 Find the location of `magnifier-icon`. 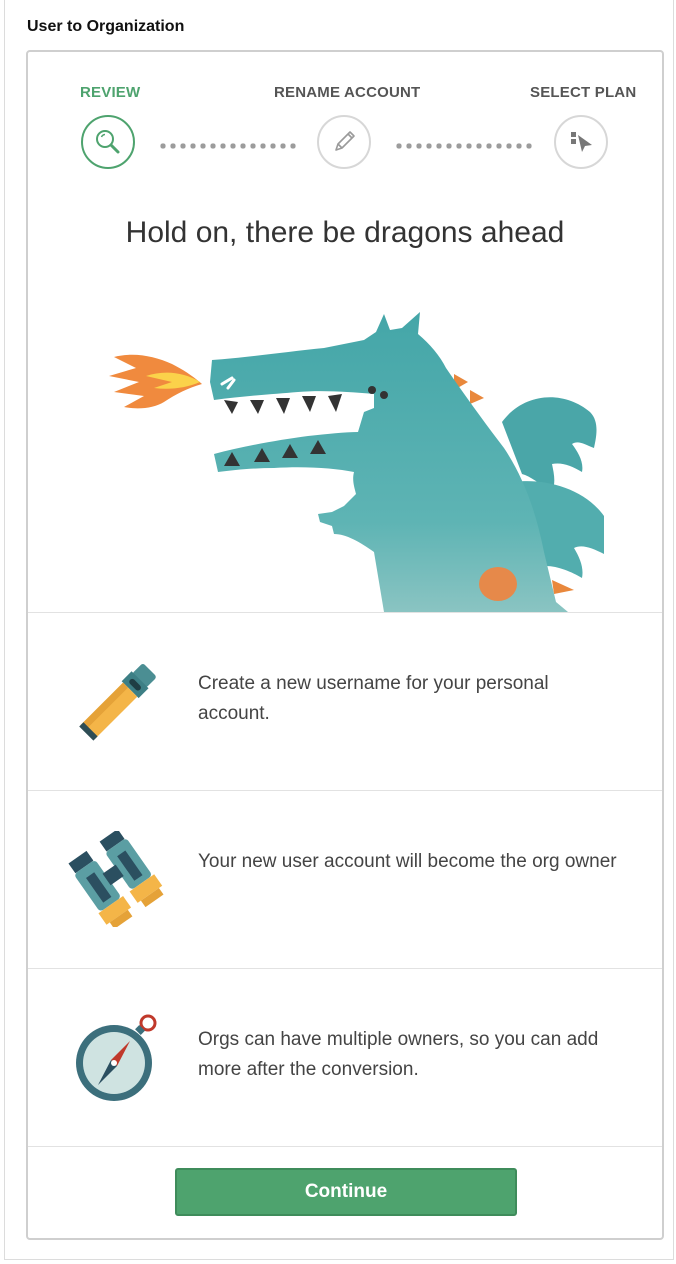

magnifier-icon is located at coordinates (108, 142).